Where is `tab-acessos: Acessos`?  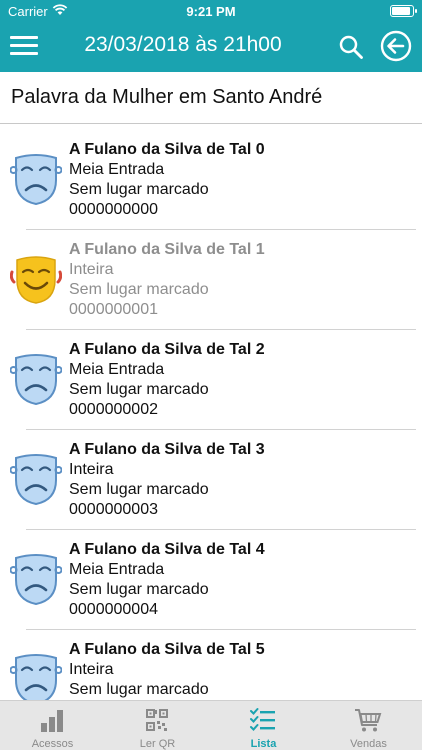
tab-acessos: Acessos is located at coordinates (52, 725).